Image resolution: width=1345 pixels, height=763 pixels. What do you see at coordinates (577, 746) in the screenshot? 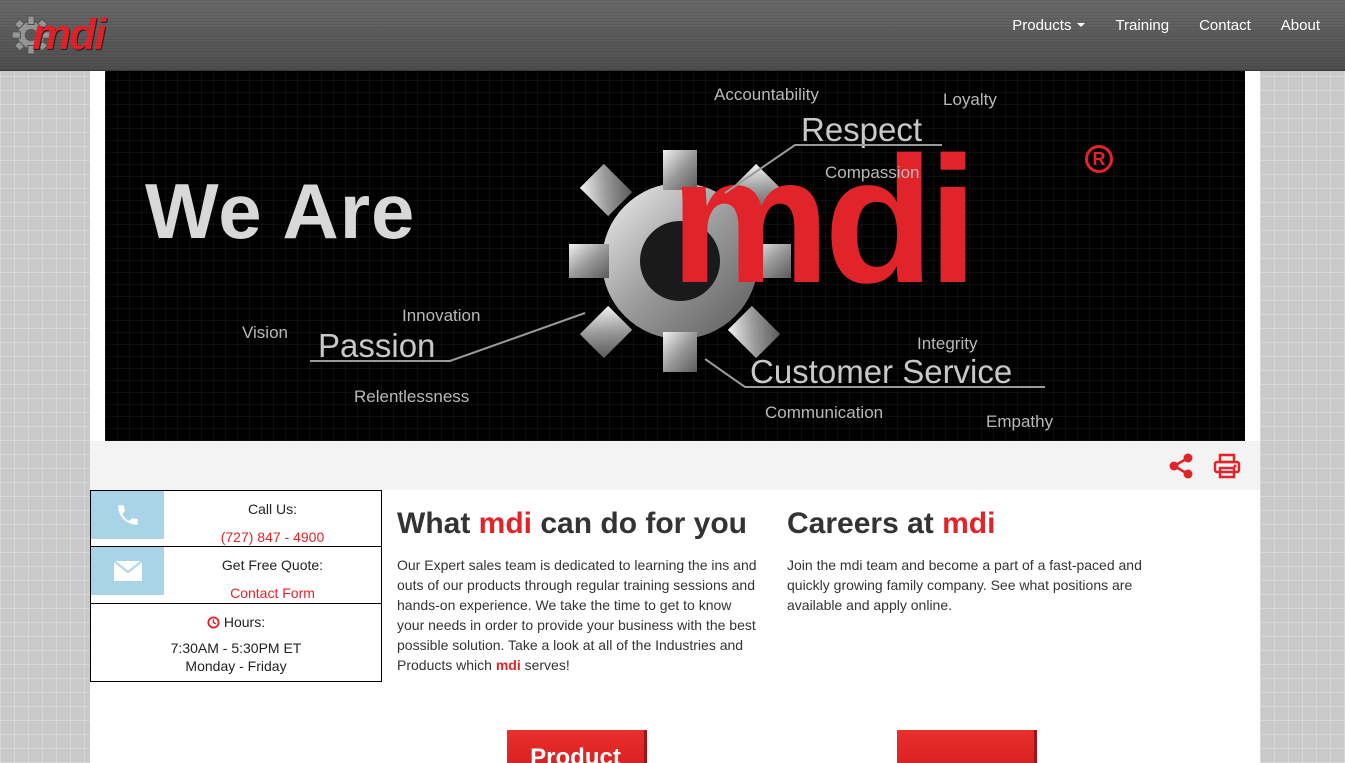
I see `product-button: Product` at bounding box center [577, 746].